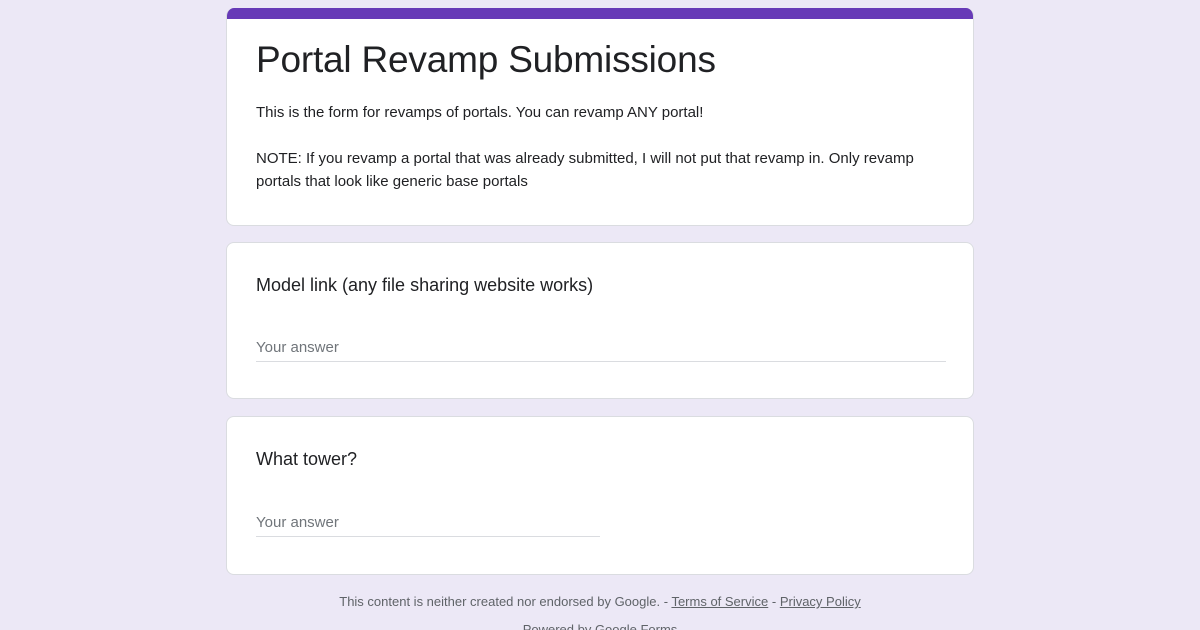  I want to click on question-title: What tower?, so click(307, 459).